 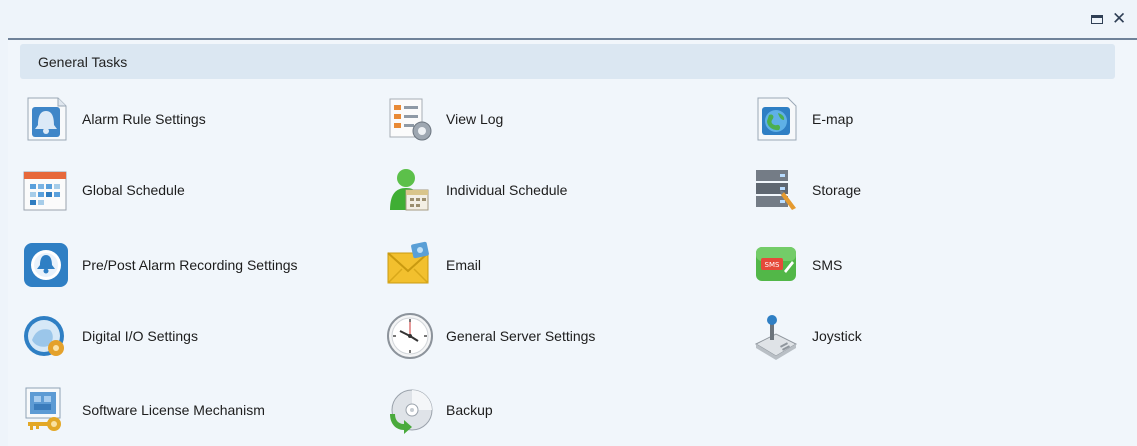 I want to click on maximize-button, so click(x=1098, y=20).